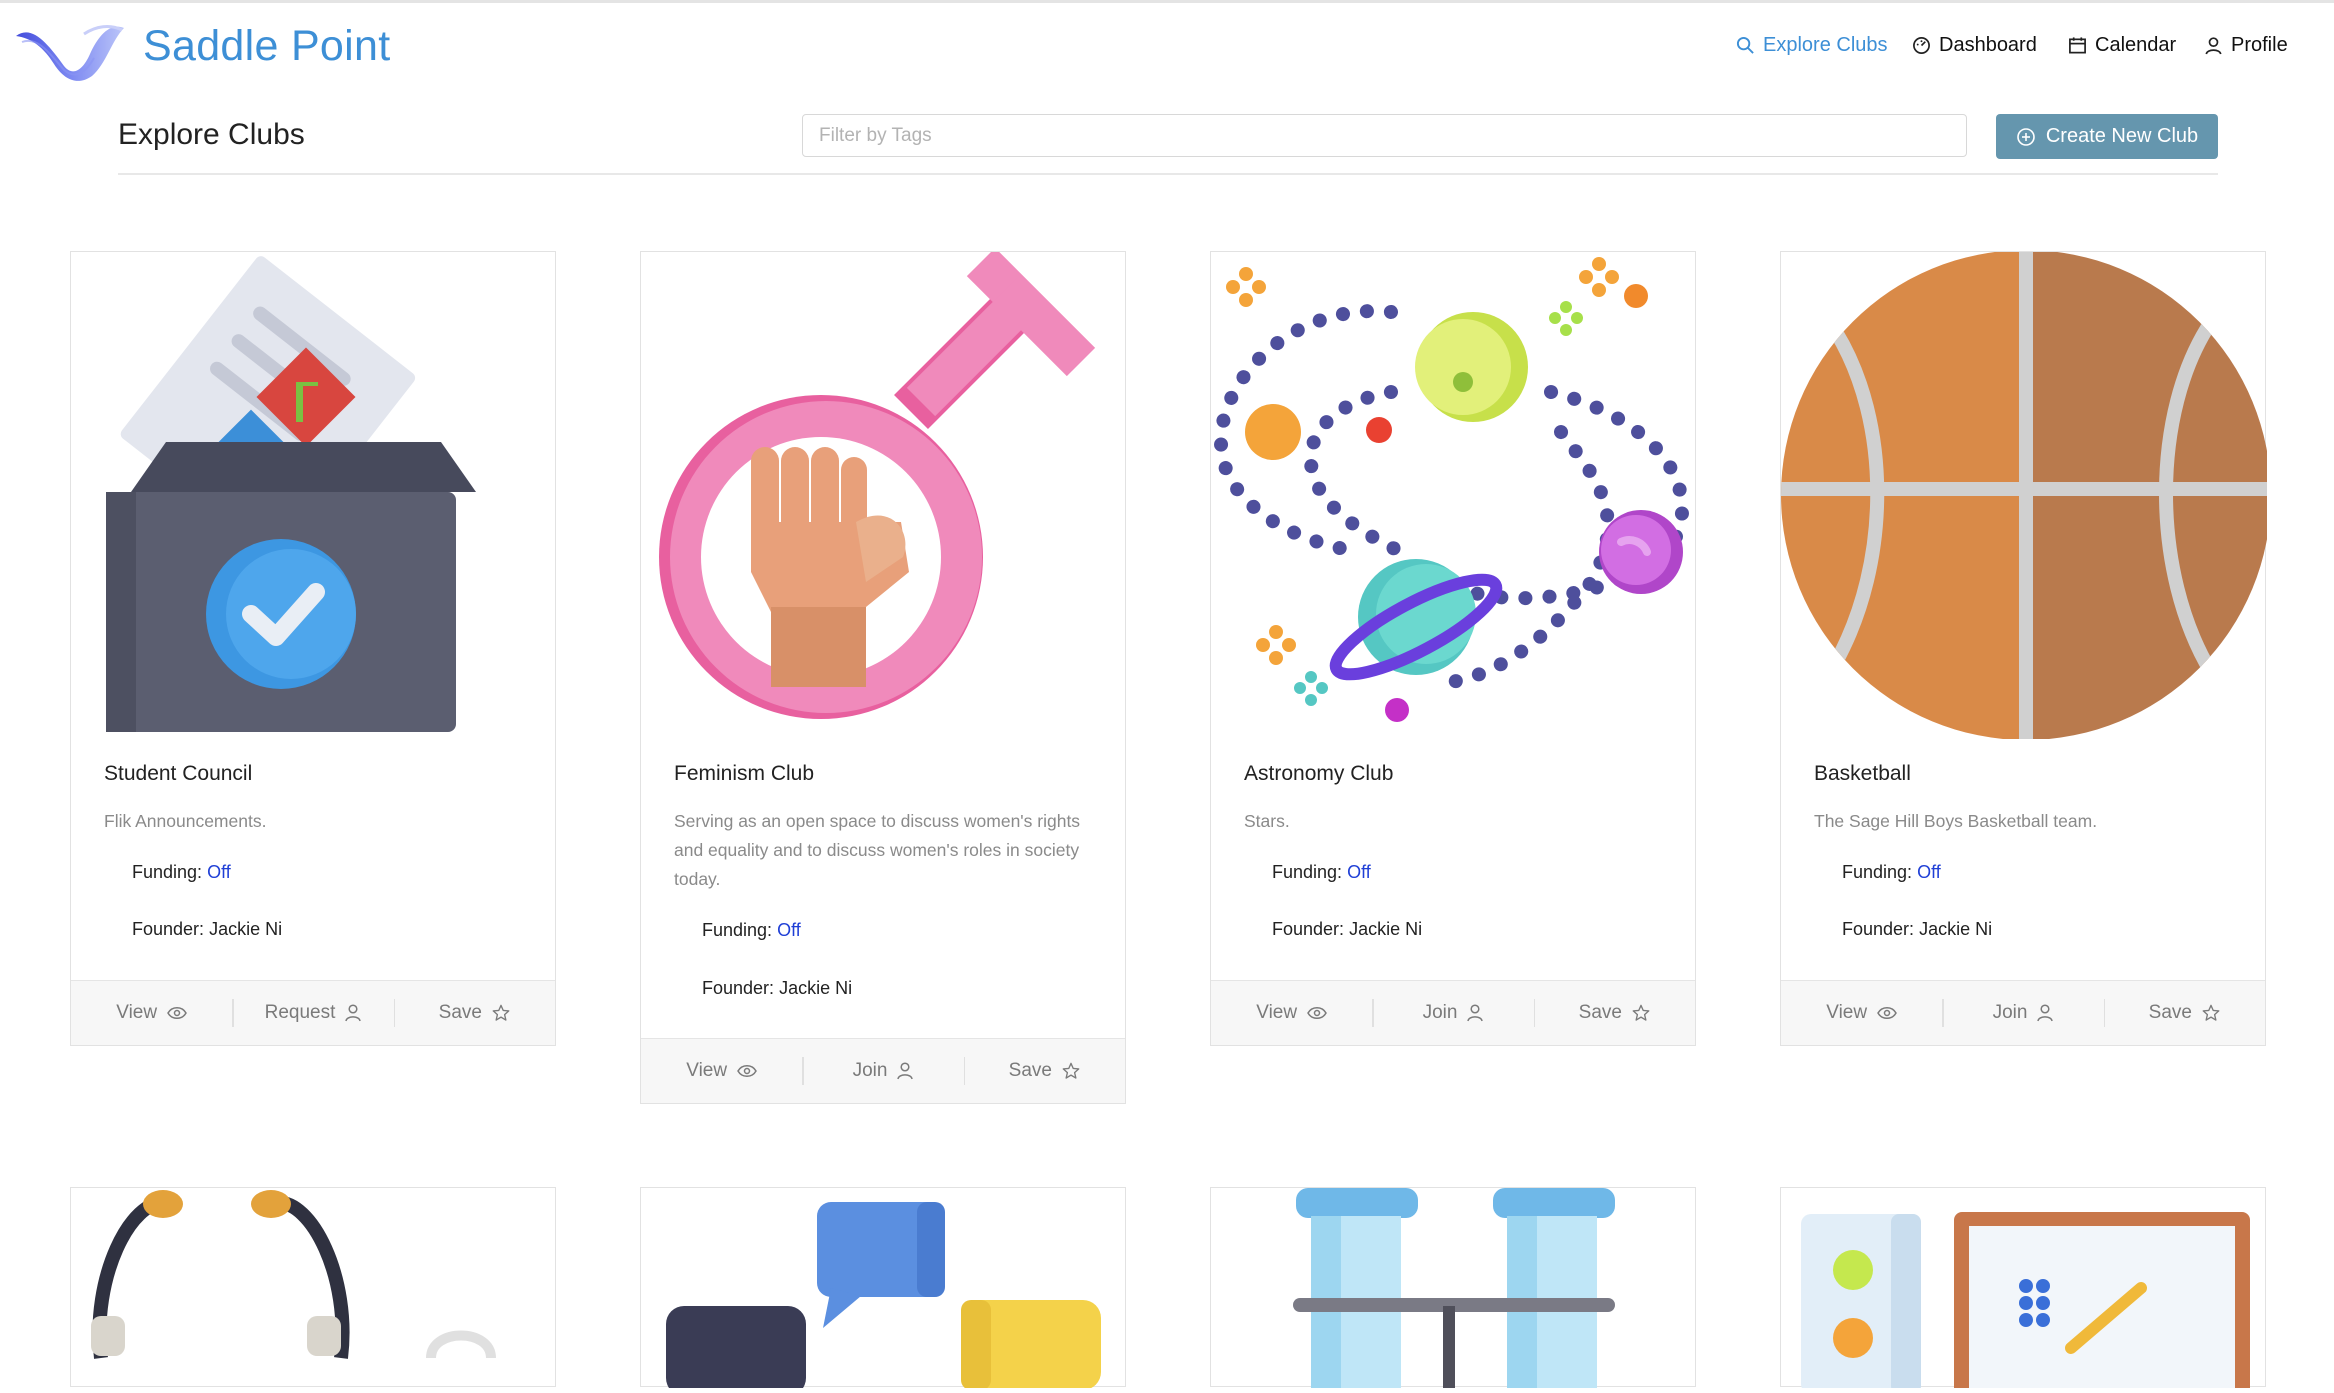 The image size is (2334, 1393). What do you see at coordinates (178, 773) in the screenshot?
I see `club-name: Student Council` at bounding box center [178, 773].